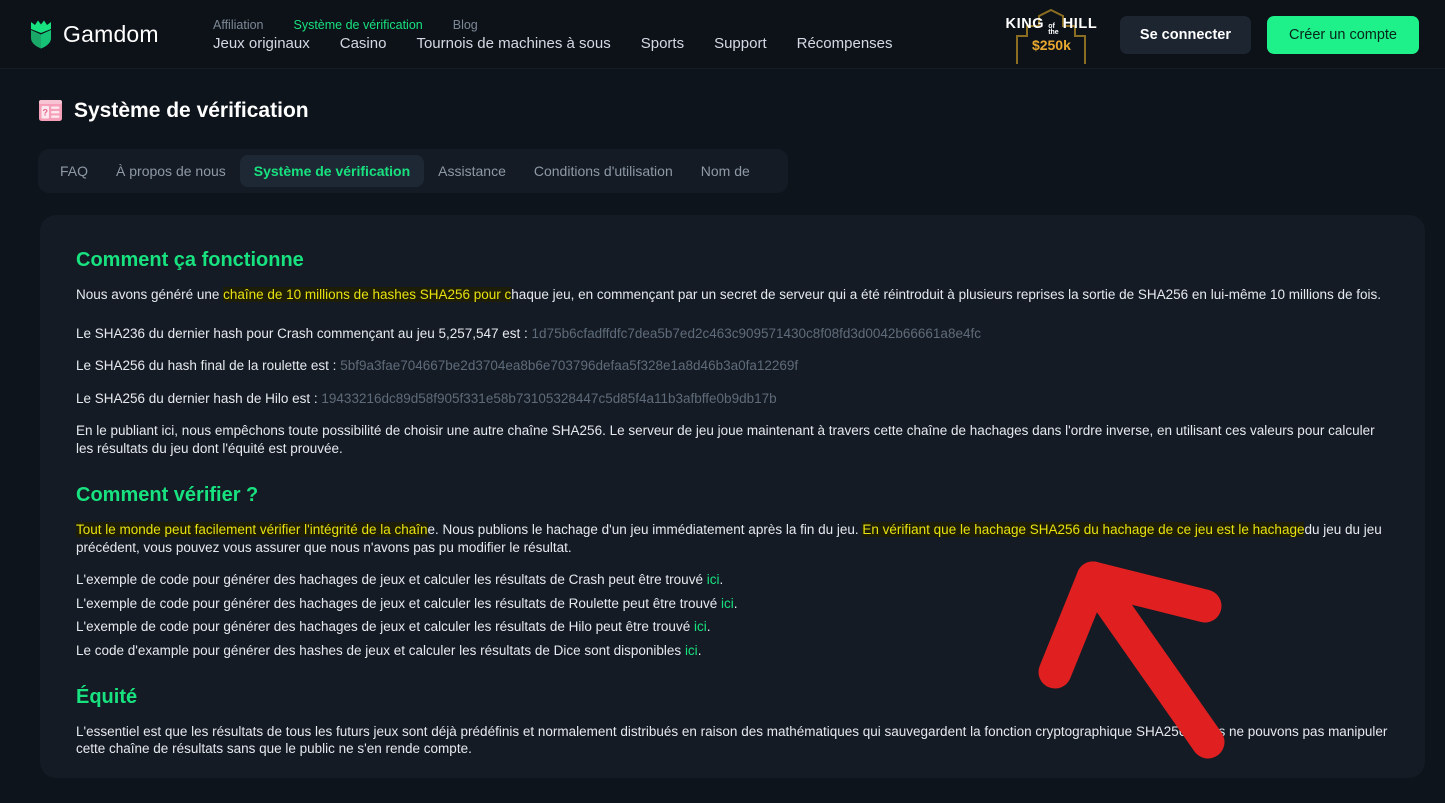 The image size is (1445, 803). I want to click on secondary-nav: Affiliation Système de vérification Blog, so click(553, 25).